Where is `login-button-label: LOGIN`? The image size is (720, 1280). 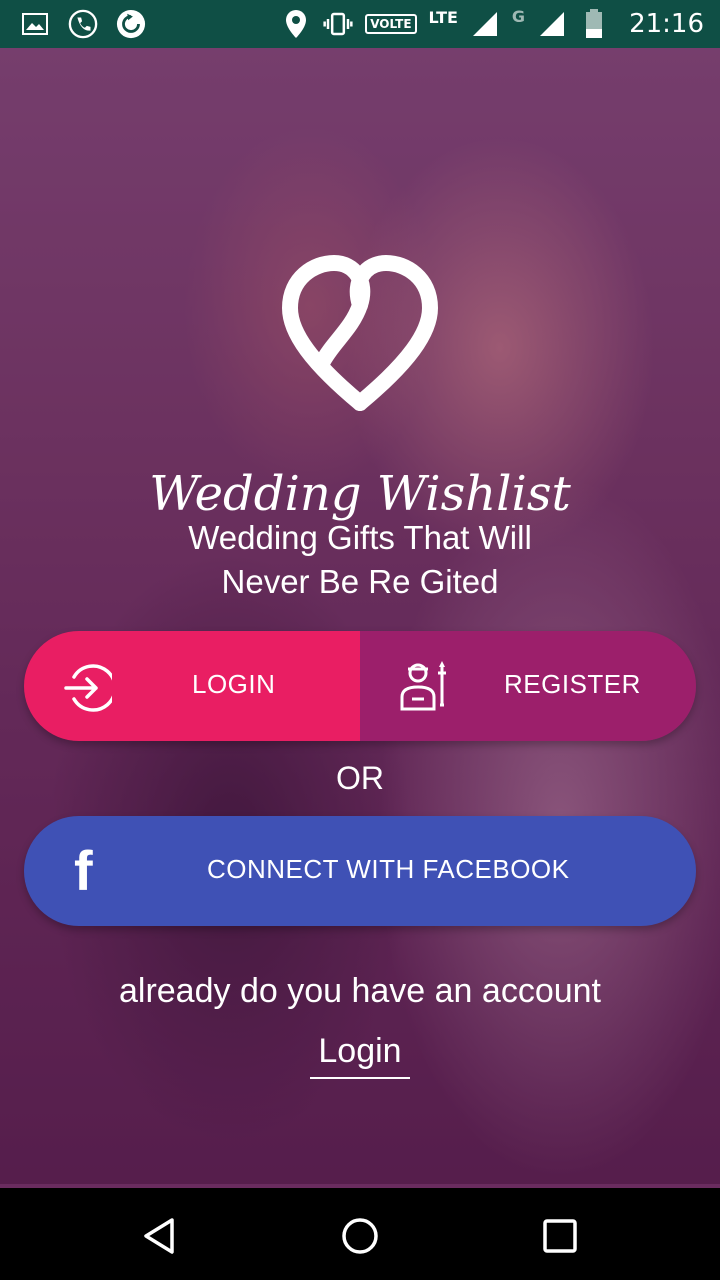
login-button-label: LOGIN is located at coordinates (234, 684).